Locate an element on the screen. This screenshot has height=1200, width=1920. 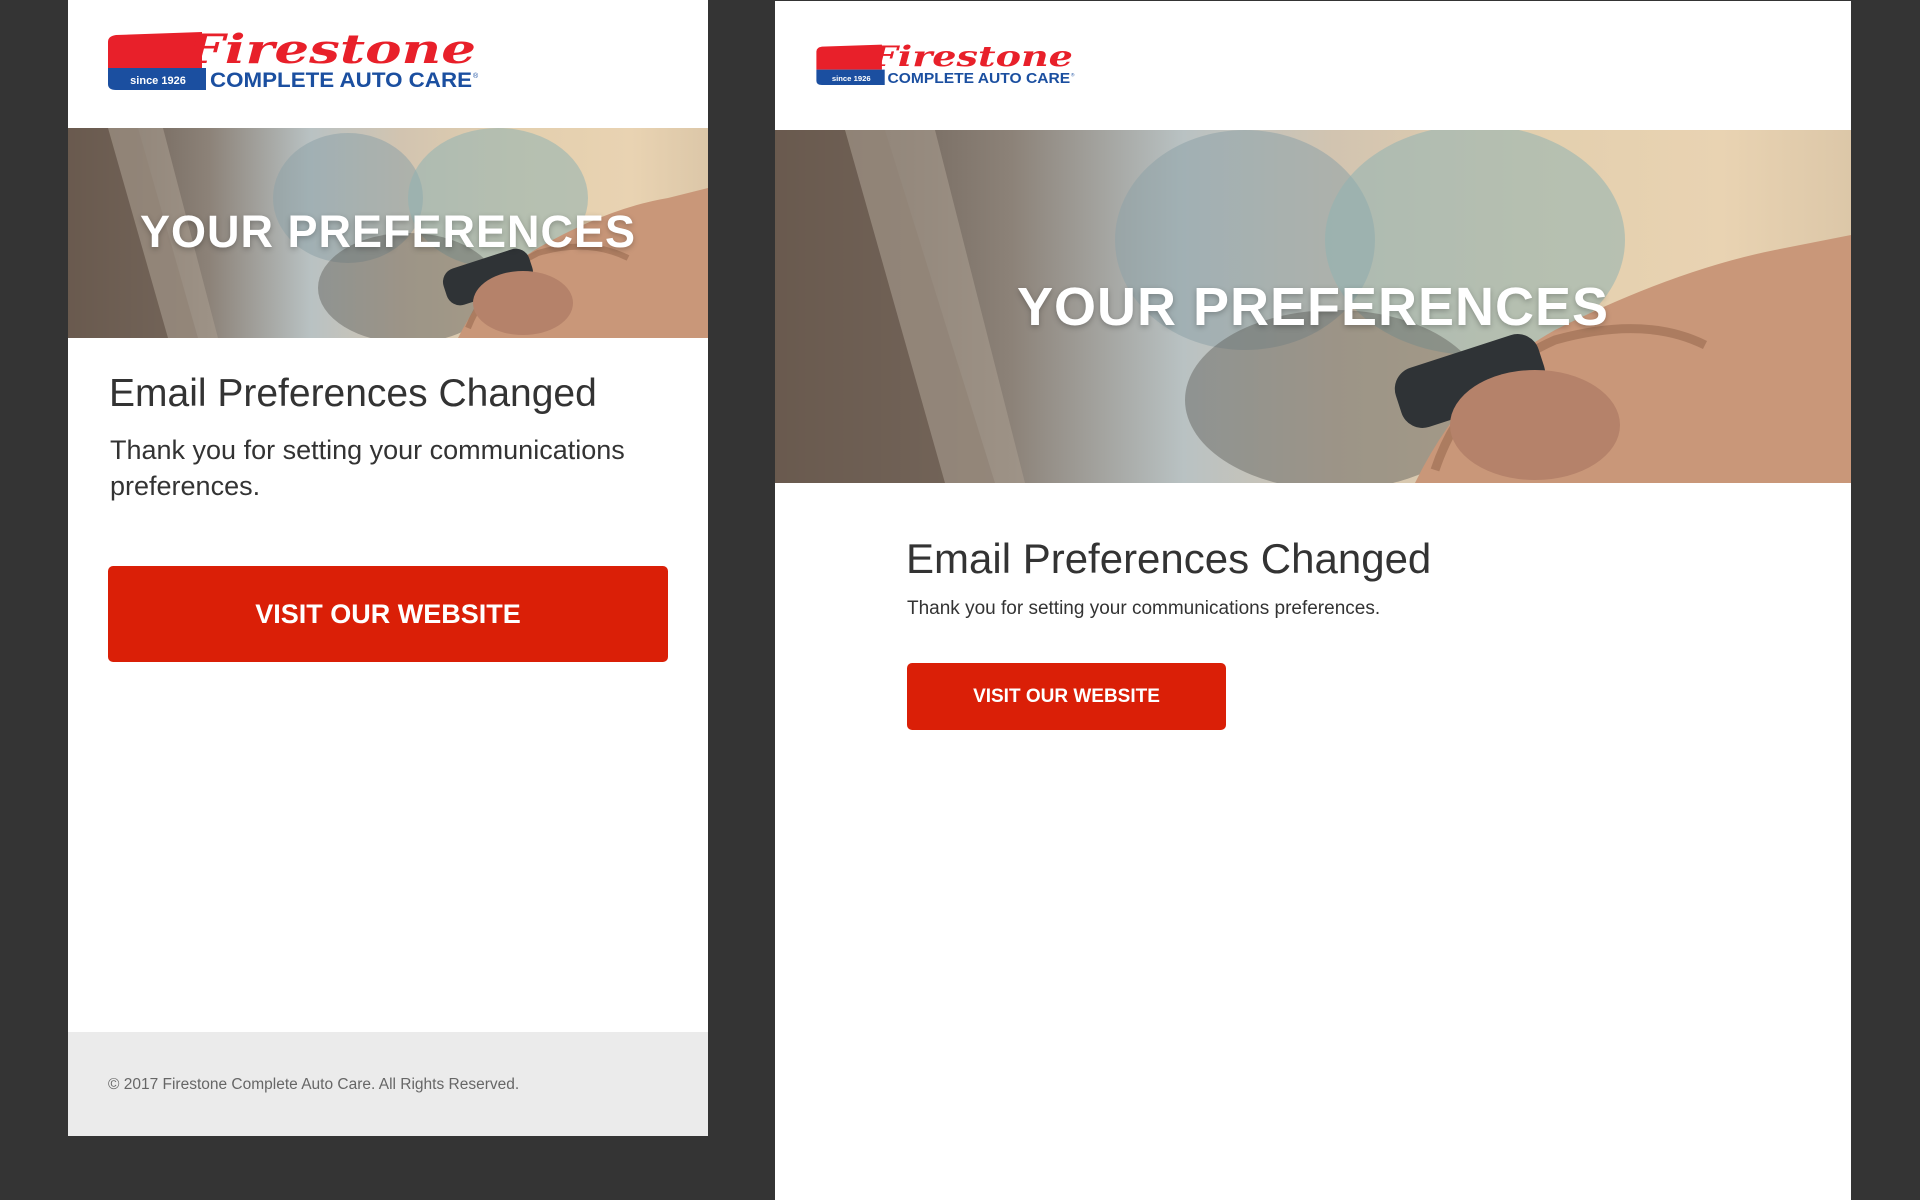
hero-banner: YOUR PREFERENCES is located at coordinates (388, 233).